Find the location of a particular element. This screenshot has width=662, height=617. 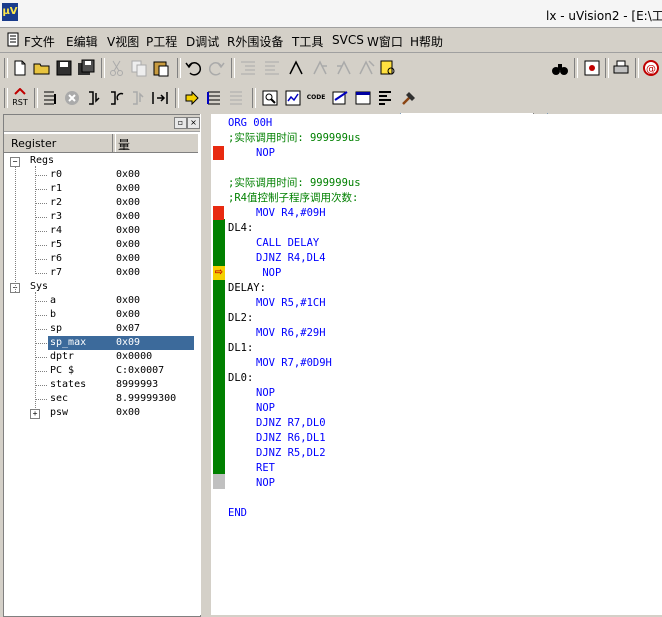

register-value: 8999993 is located at coordinates (137, 385).